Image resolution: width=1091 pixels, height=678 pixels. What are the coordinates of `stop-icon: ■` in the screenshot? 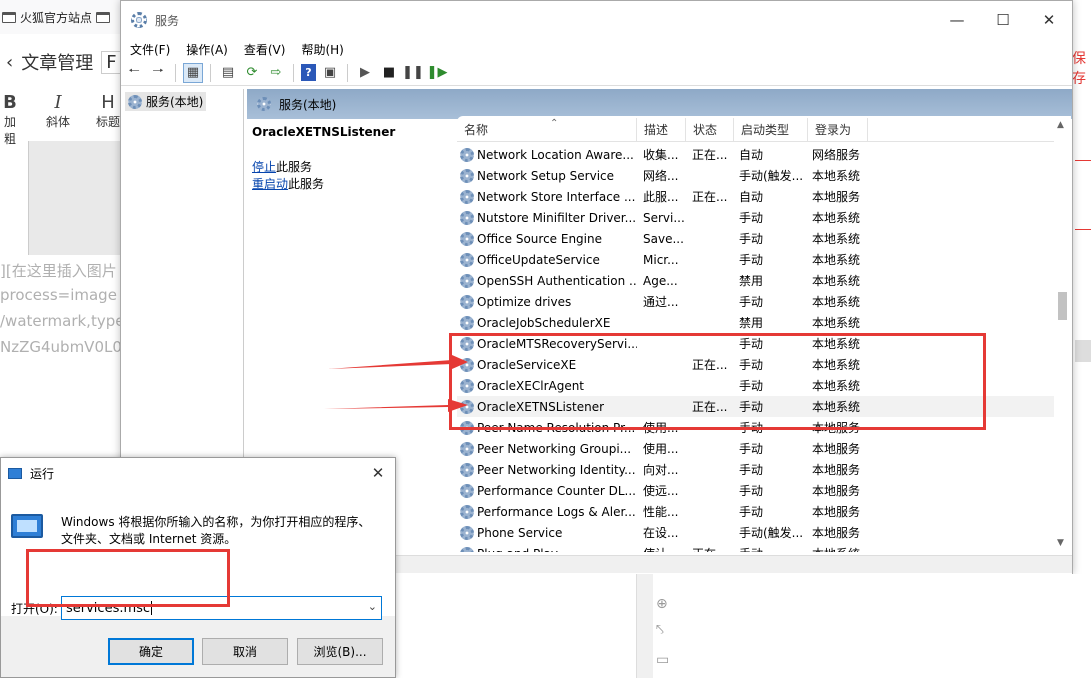 It's located at (389, 73).